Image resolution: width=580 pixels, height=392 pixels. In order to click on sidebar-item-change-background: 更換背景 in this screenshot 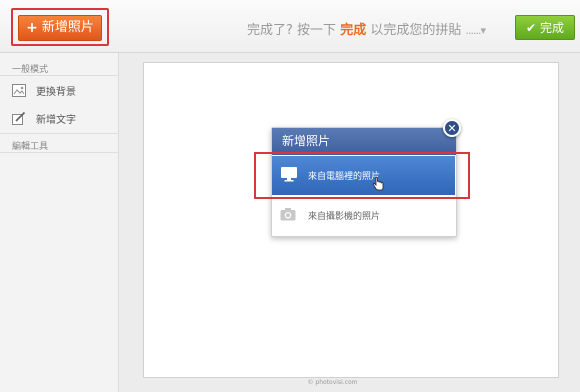, I will do `click(44, 90)`.